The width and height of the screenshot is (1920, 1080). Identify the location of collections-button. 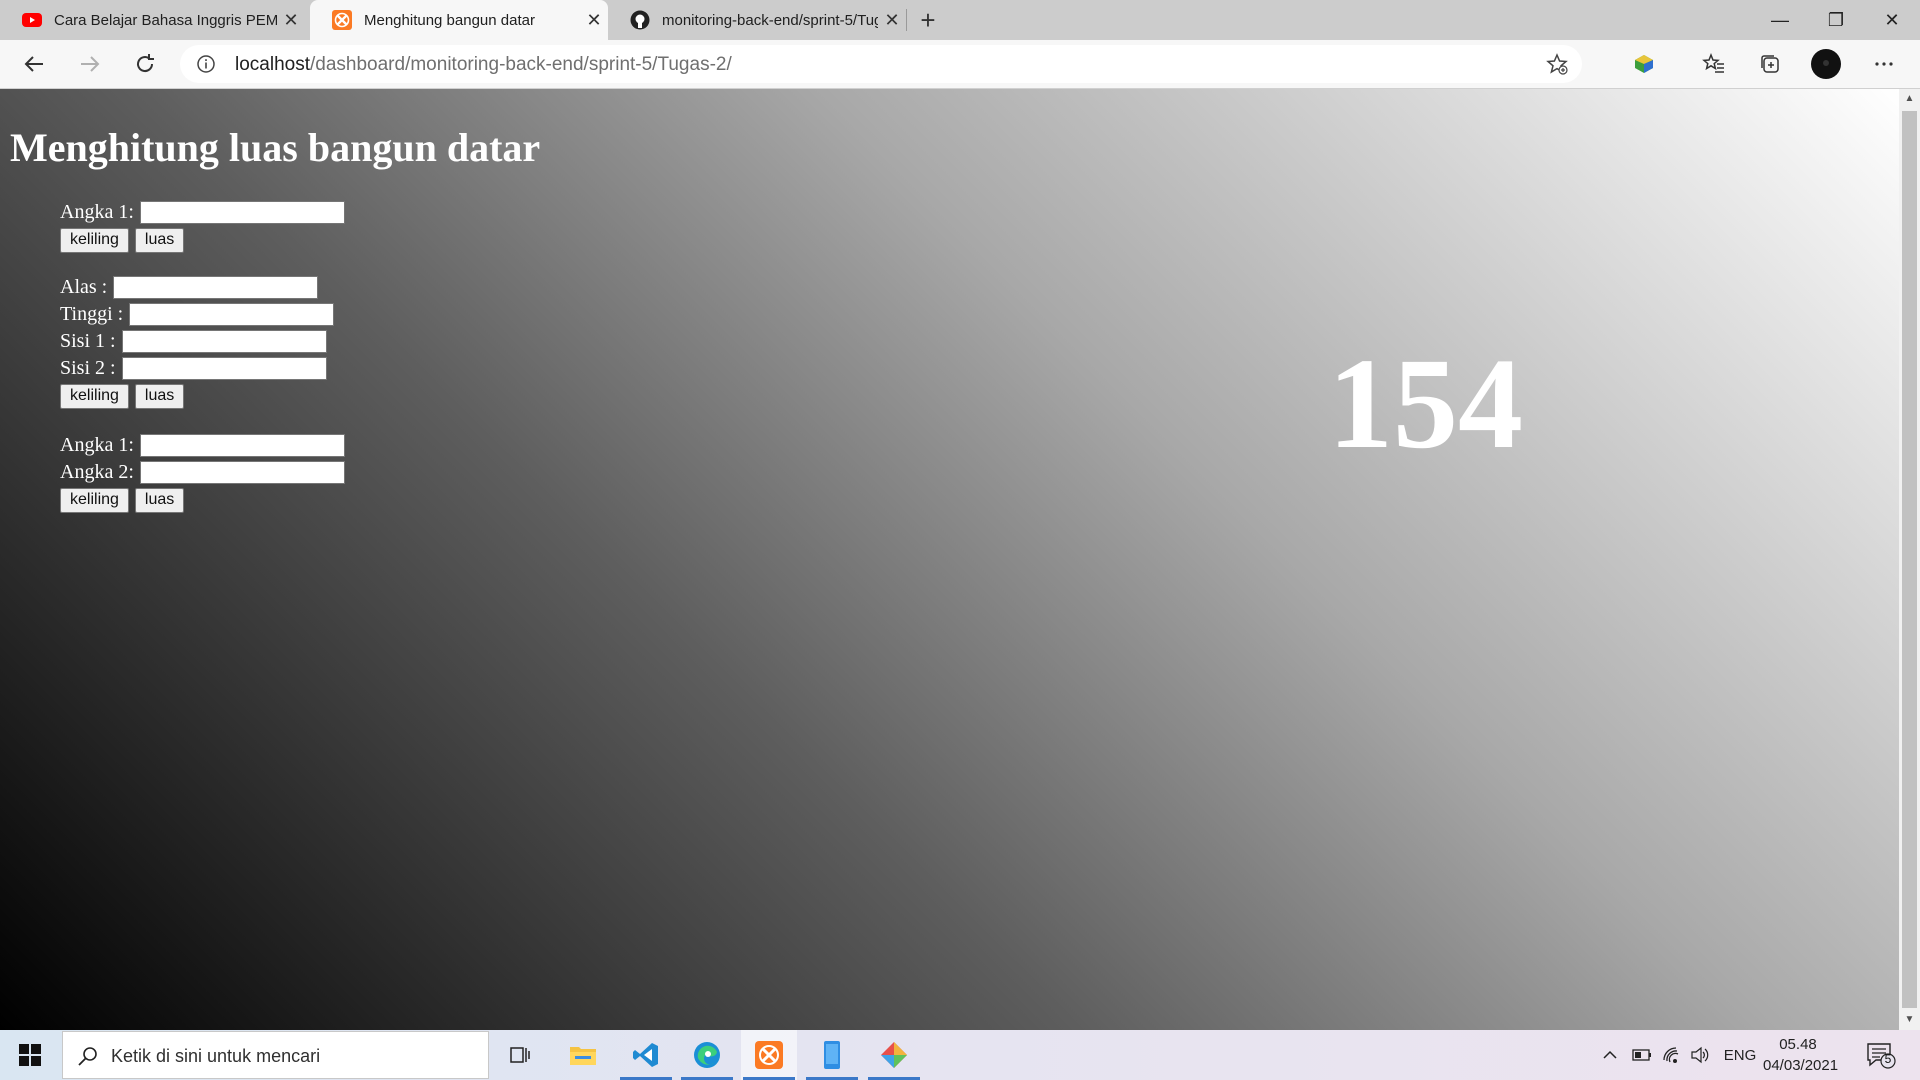
(1770, 64).